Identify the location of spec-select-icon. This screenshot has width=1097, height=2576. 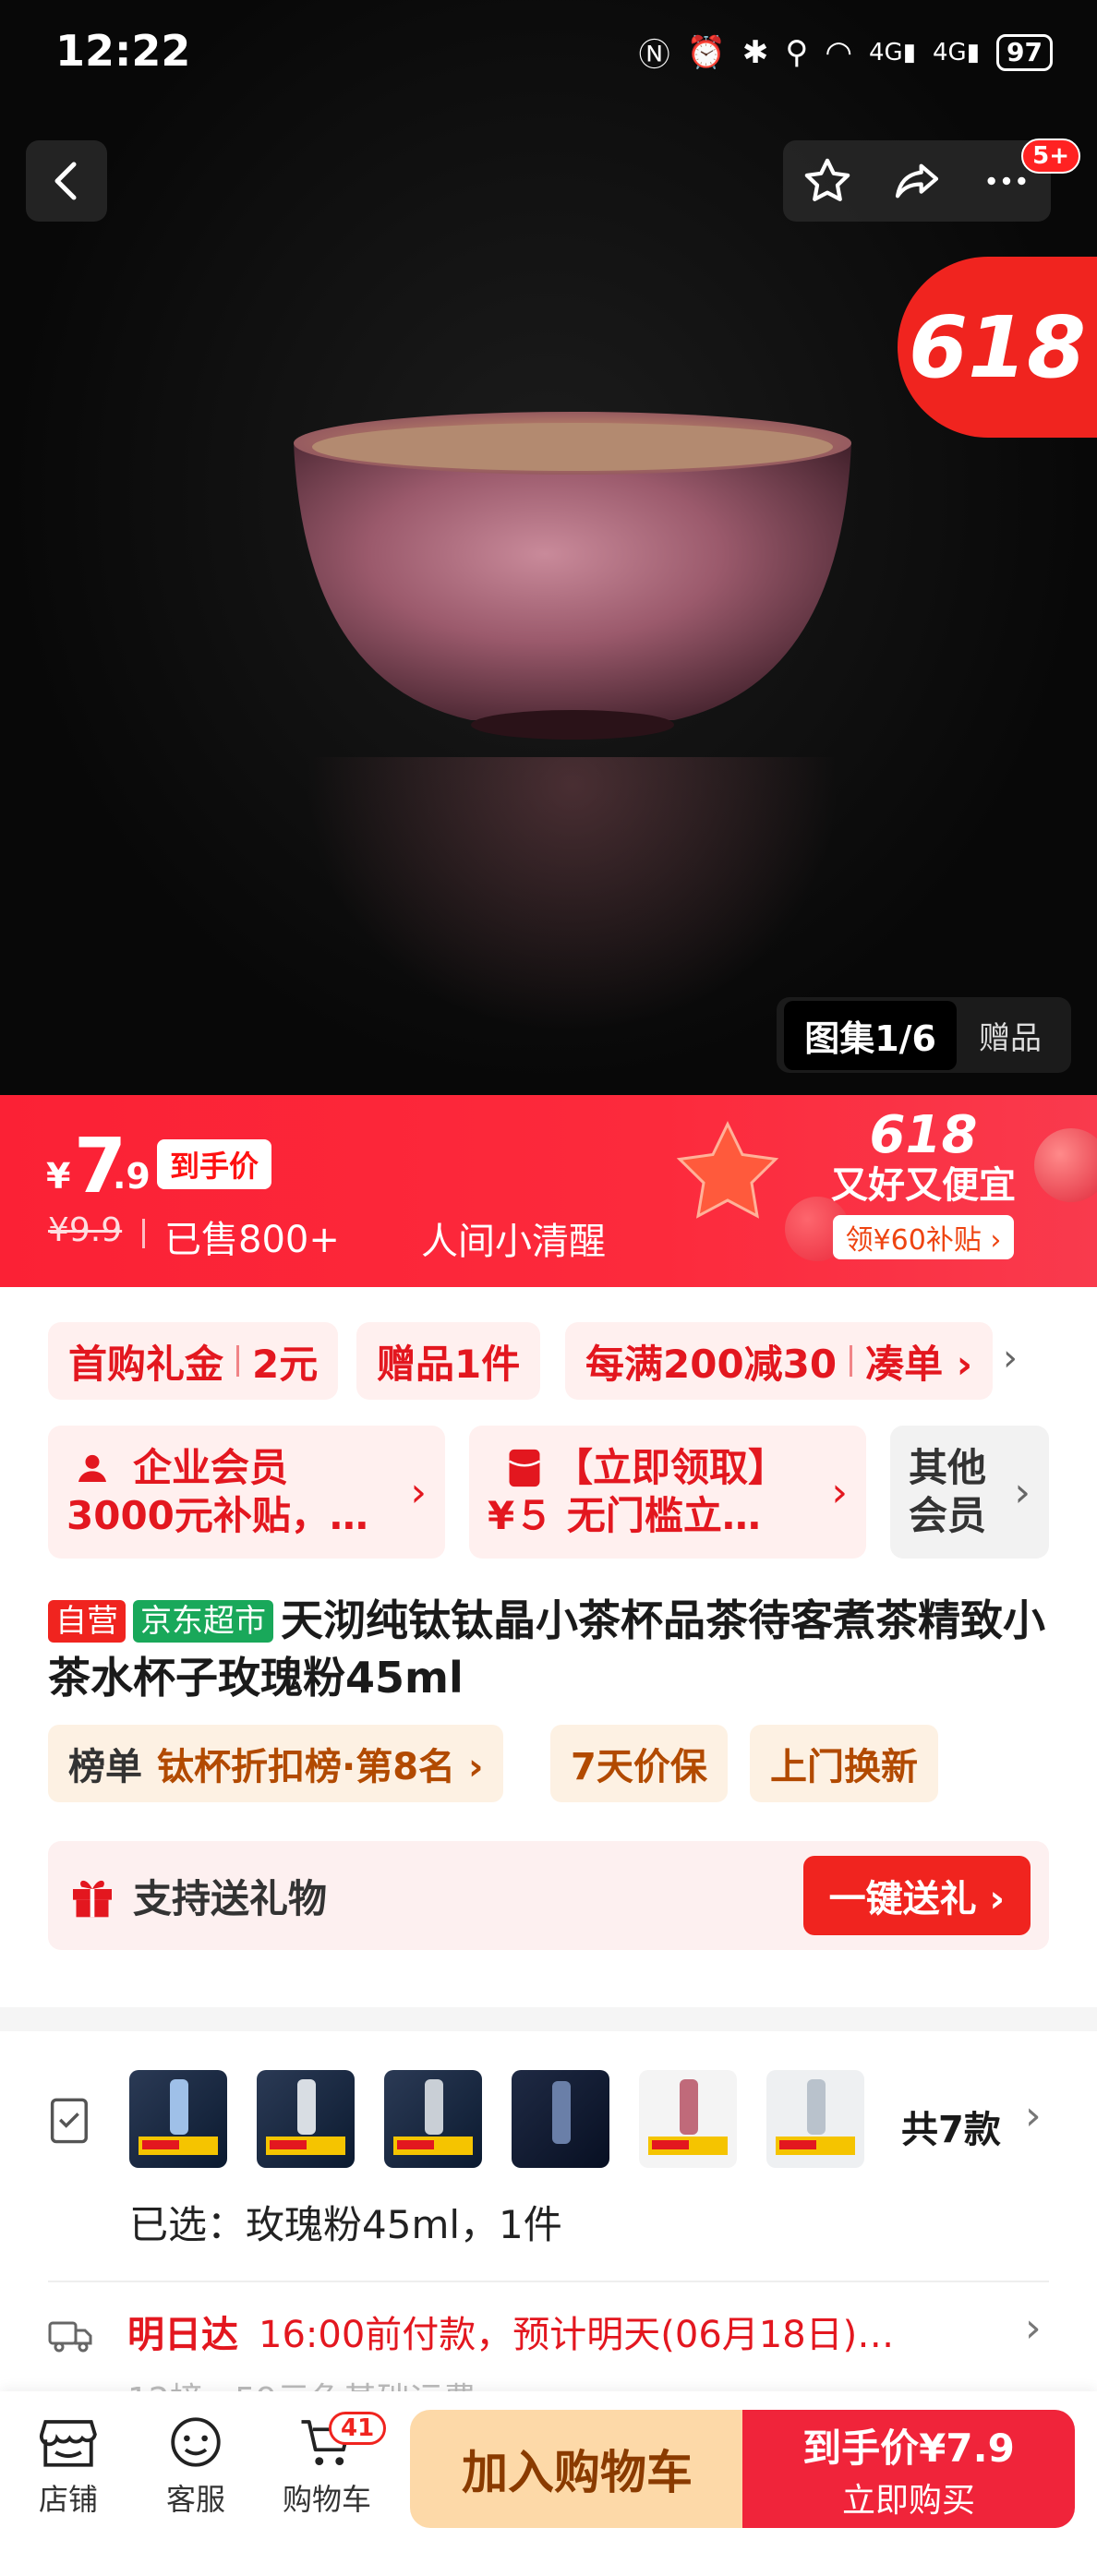
(69, 2121).